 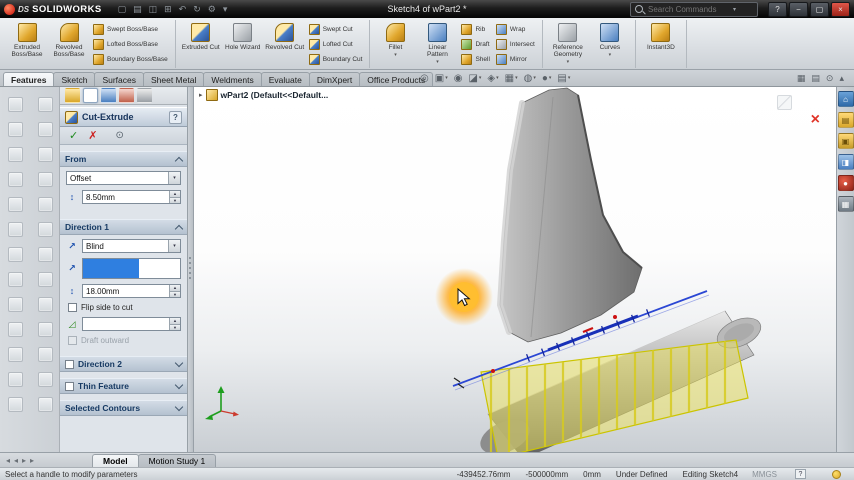 I want to click on resources-icon: ⌂, so click(x=845, y=99).